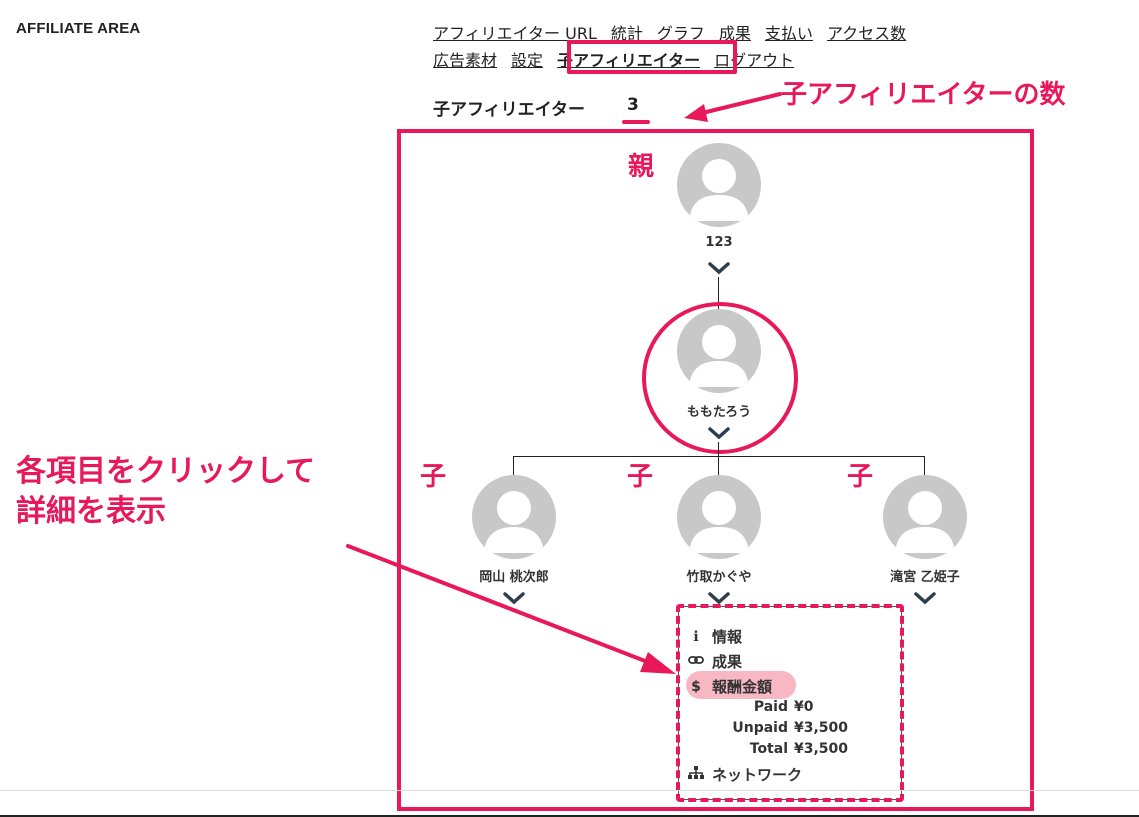 Image resolution: width=1139 pixels, height=817 pixels. Describe the element at coordinates (166, 471) in the screenshot. I see `callout-click-line1: 各項目をクリックして` at that location.